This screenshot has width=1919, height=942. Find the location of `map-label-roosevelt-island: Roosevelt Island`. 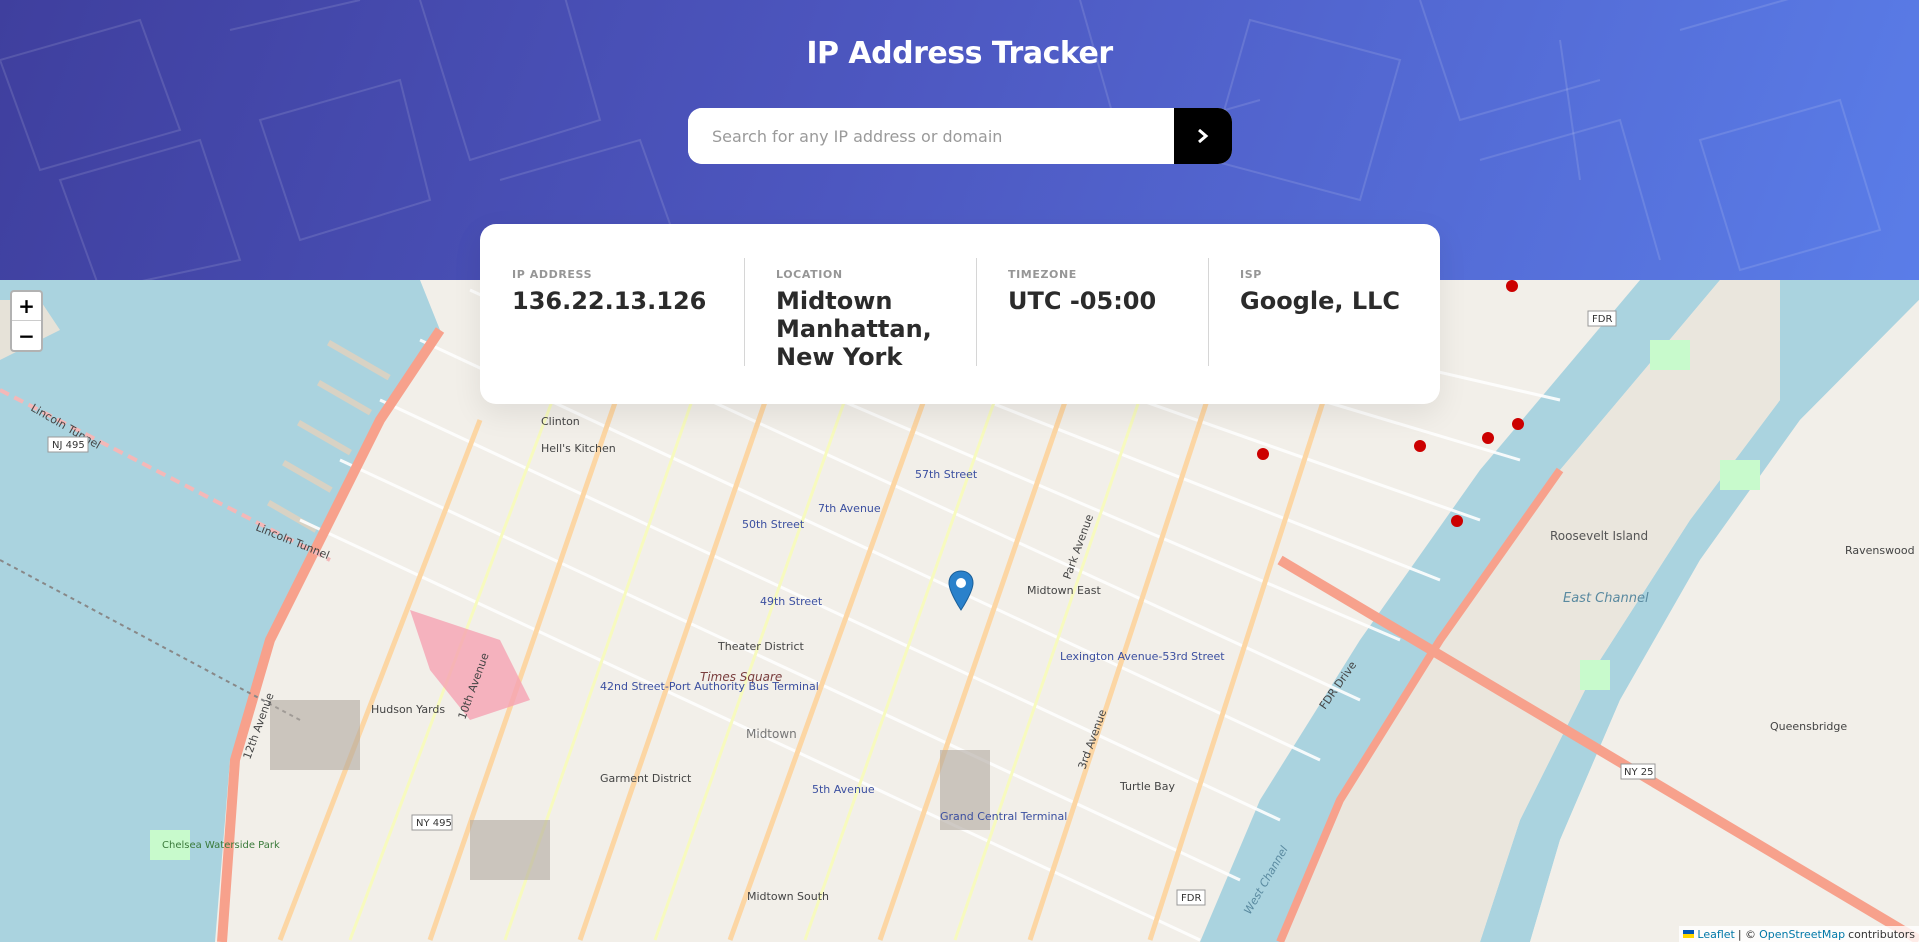

map-label-roosevelt-island: Roosevelt Island is located at coordinates (1599, 536).